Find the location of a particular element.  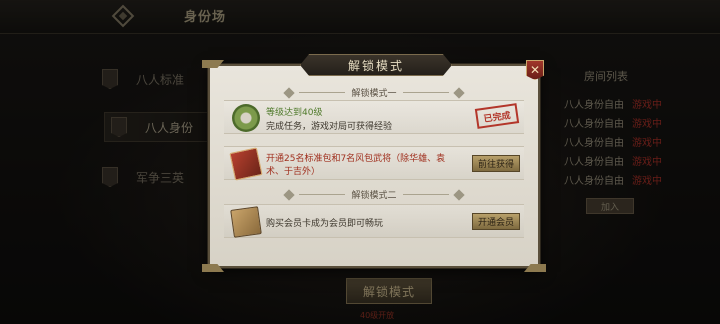

section-label: 解锁模式一 is located at coordinates (374, 94).